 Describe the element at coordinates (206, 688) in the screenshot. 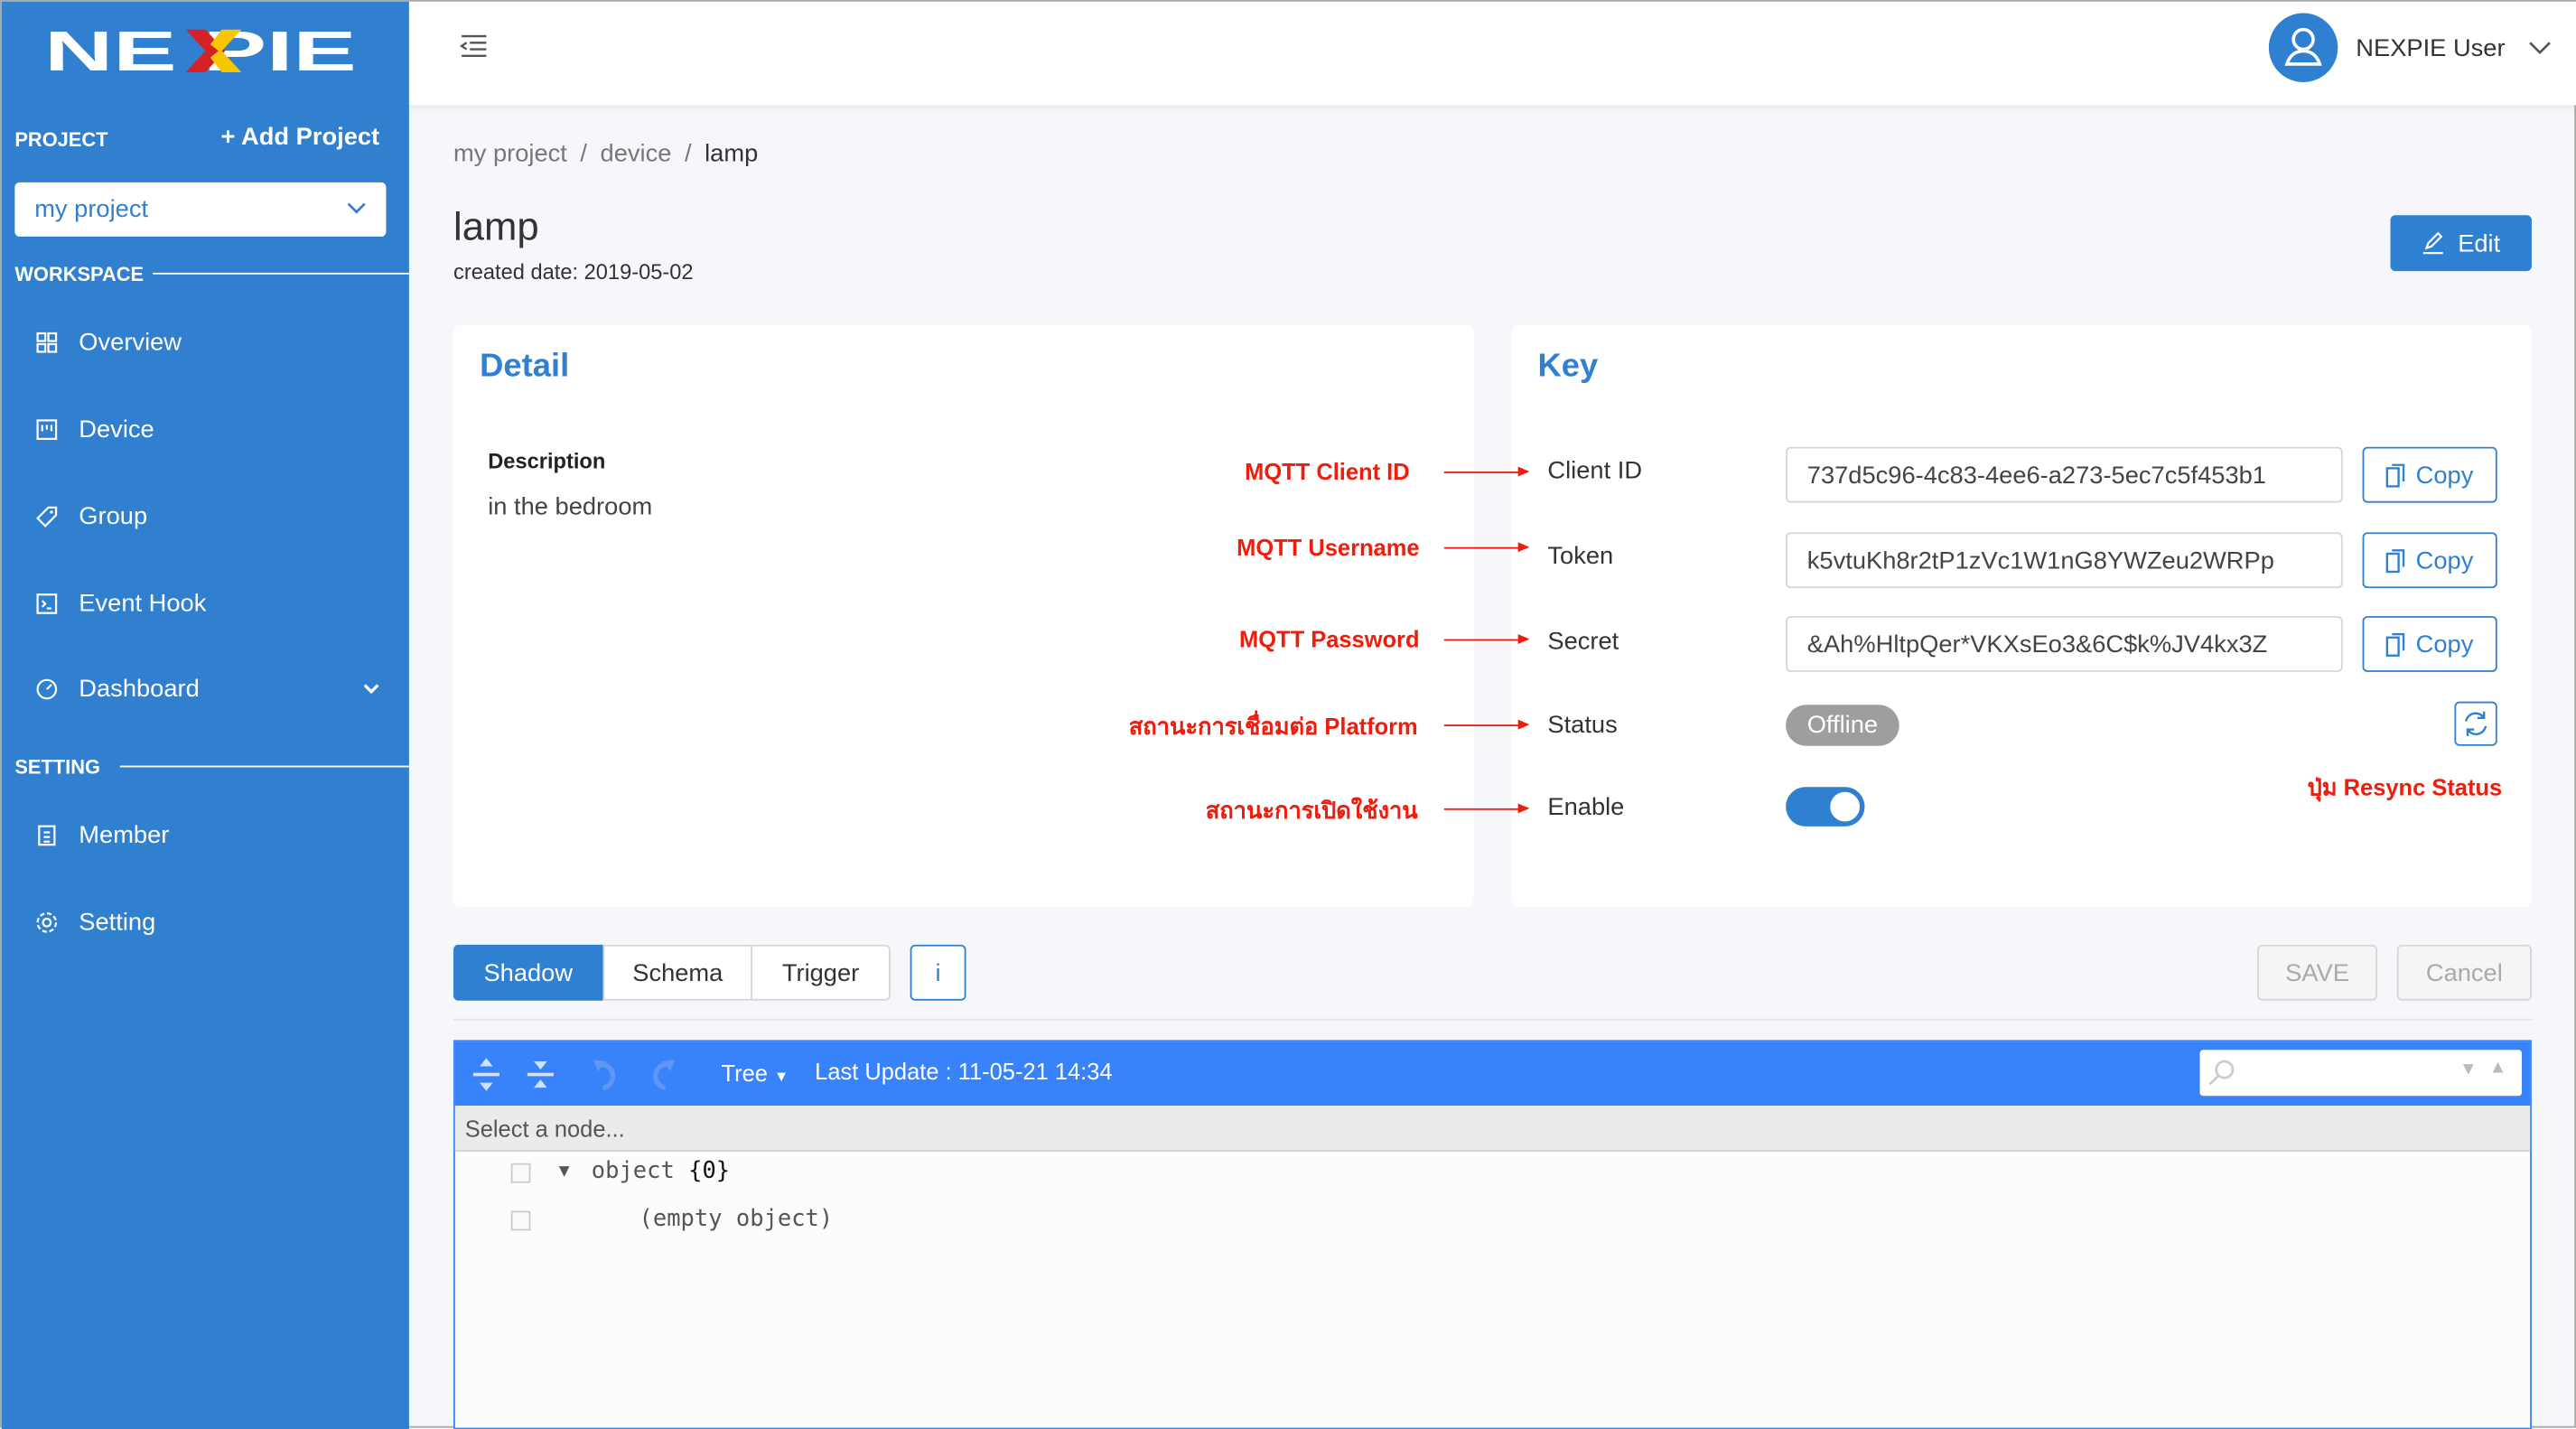

I see `sidebar-item-dashboard: Dashboard` at that location.